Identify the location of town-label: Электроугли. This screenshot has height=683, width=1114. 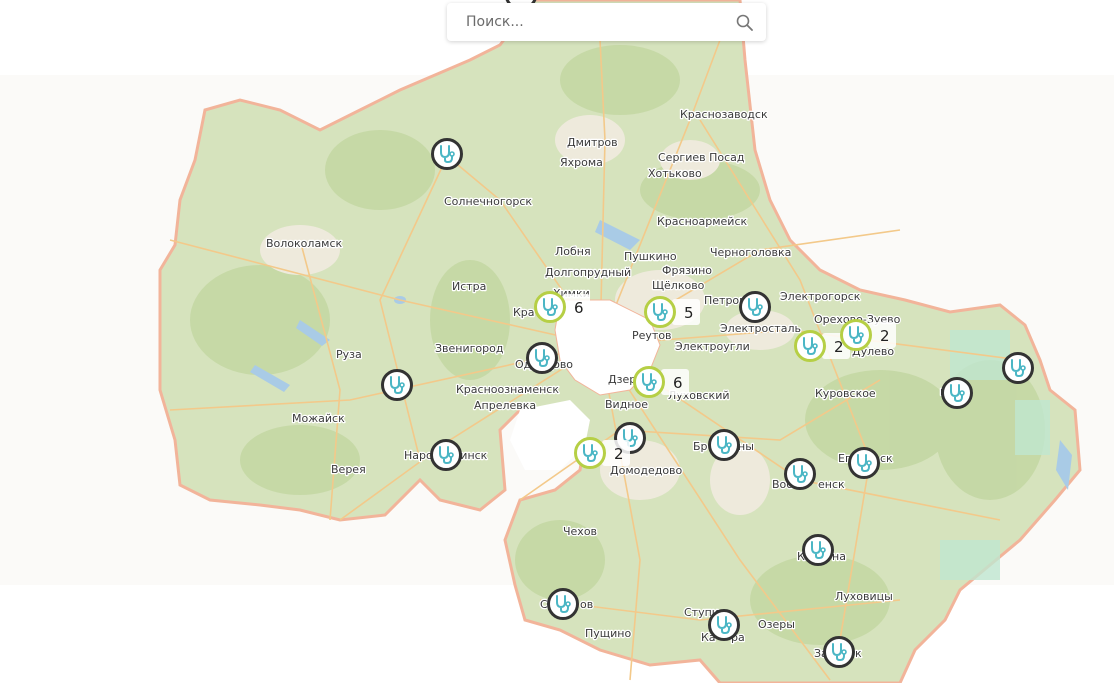
(712, 346).